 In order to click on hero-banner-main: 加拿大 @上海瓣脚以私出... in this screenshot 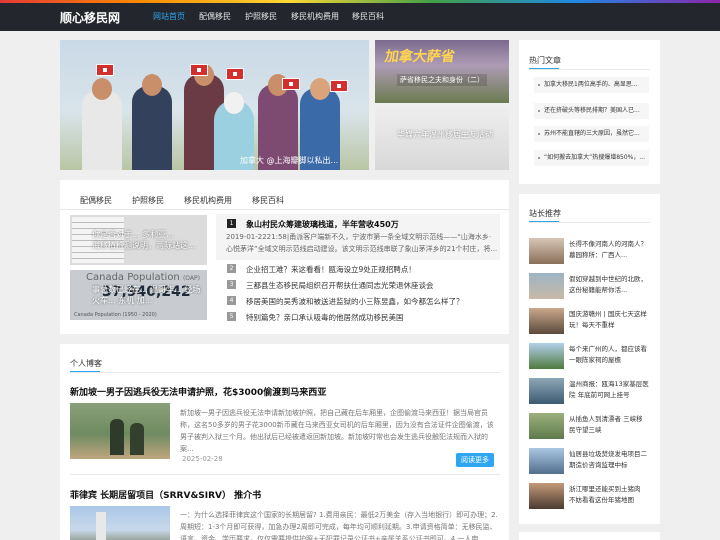, I will do `click(214, 105)`.